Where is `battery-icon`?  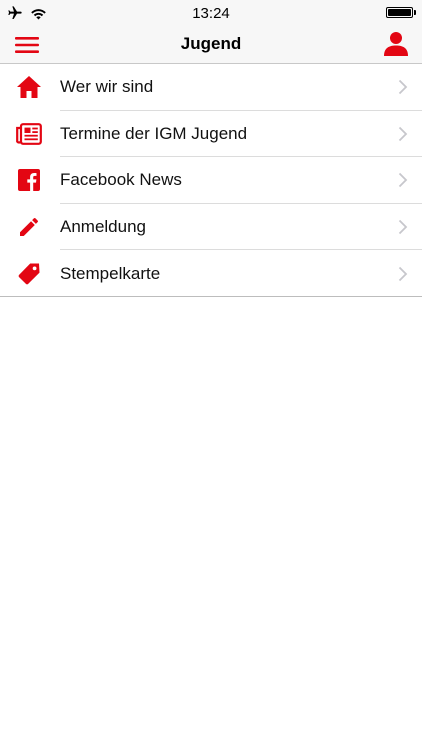
battery-icon is located at coordinates (401, 12).